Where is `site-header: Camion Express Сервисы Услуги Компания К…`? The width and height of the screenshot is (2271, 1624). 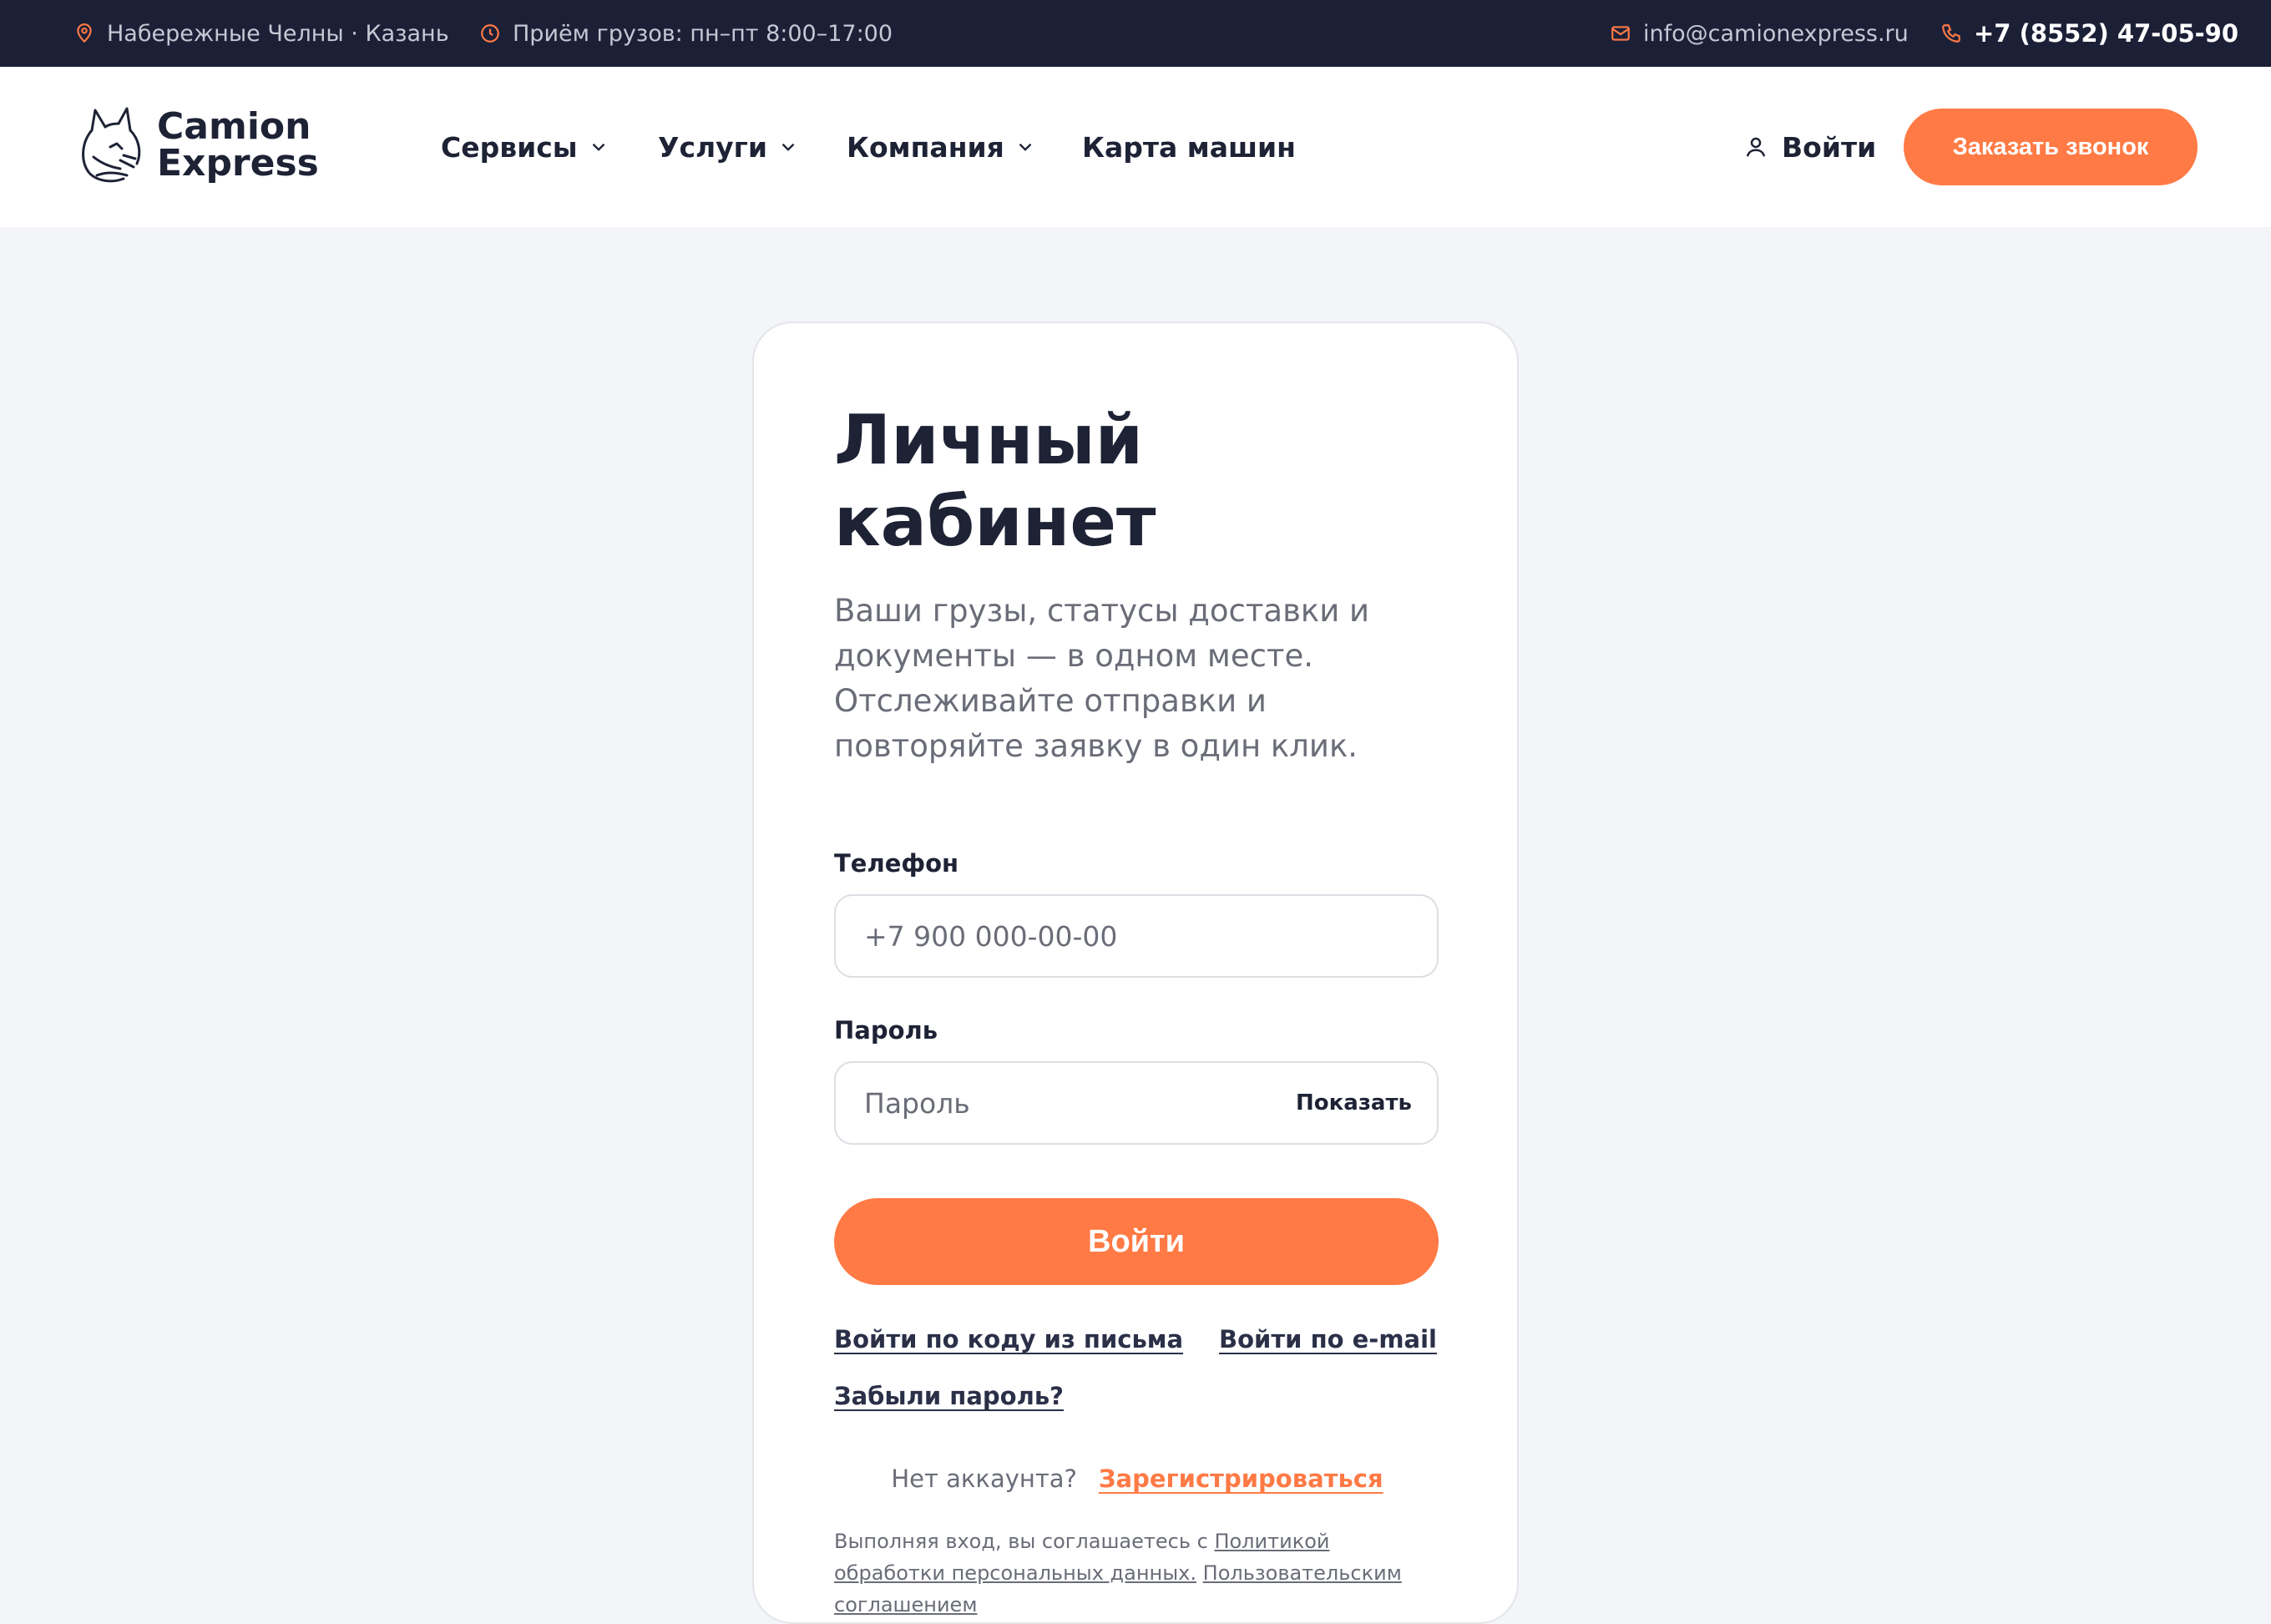
site-header: Camion Express Сервисы Услуги Компания К… is located at coordinates (1135, 147).